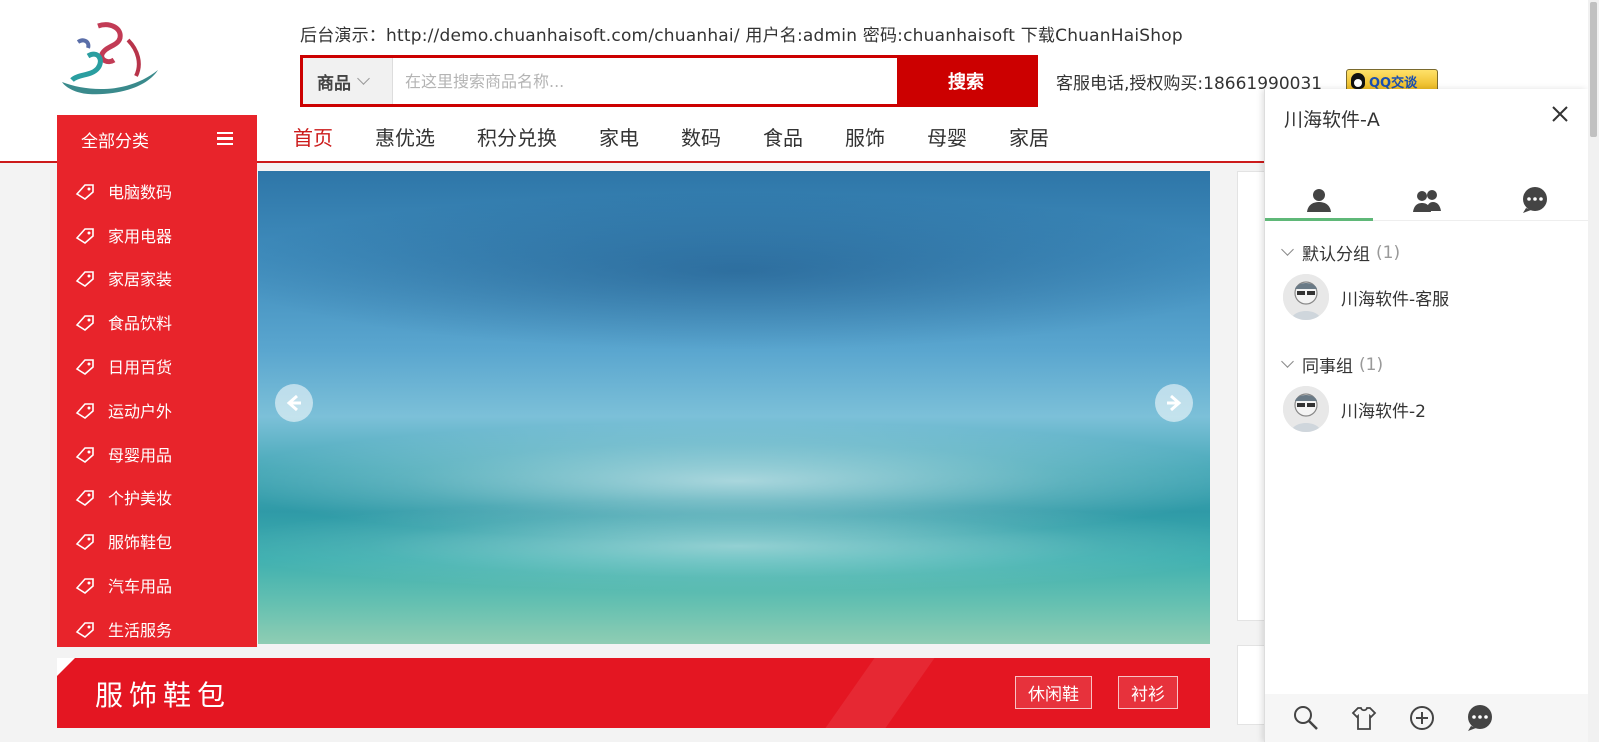 Image resolution: width=1599 pixels, height=742 pixels. I want to click on group-name: 默认分组, so click(1336, 255).